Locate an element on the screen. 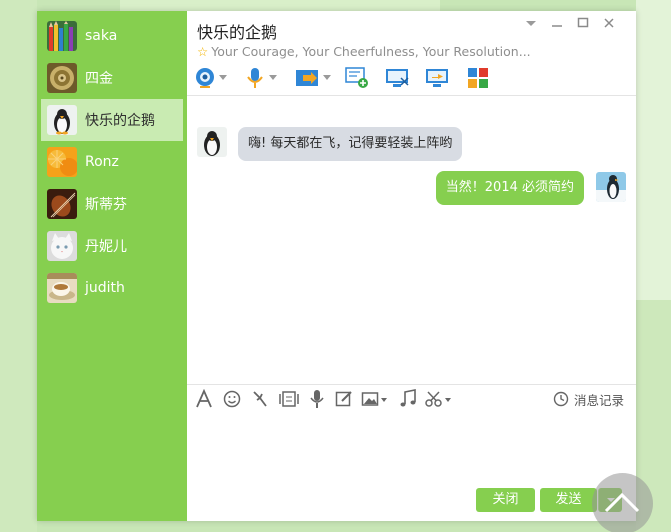 This screenshot has height=532, width=671. chat-title: 快乐的企鹅 is located at coordinates (237, 32).